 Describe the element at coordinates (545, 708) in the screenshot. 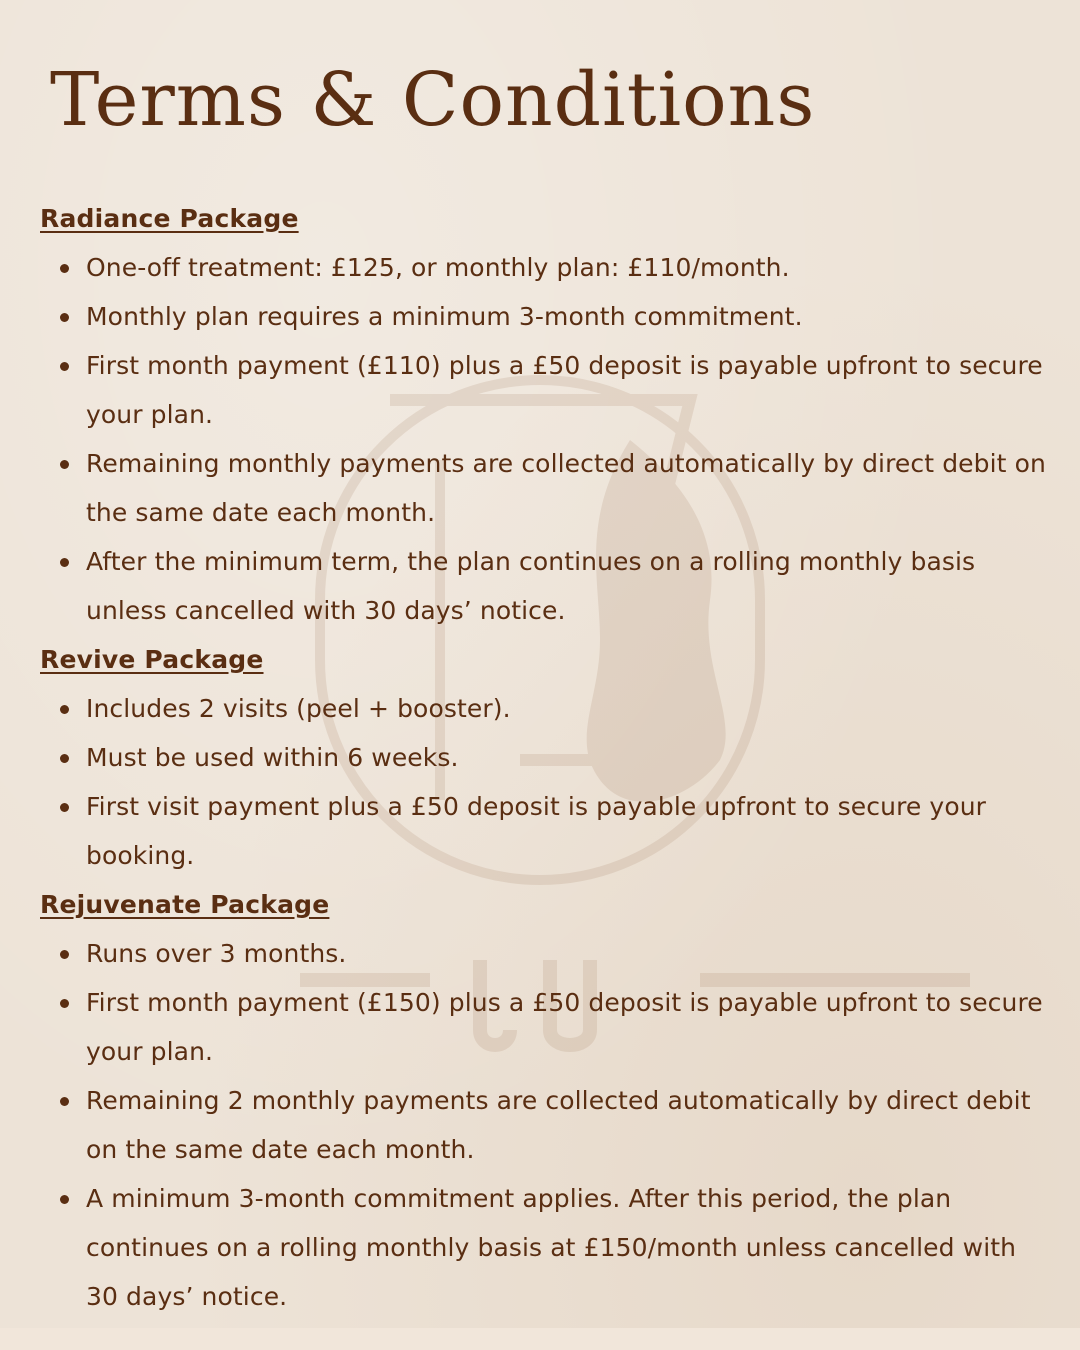

I see `list-item: Includes 2 visits (peel + booster).` at that location.